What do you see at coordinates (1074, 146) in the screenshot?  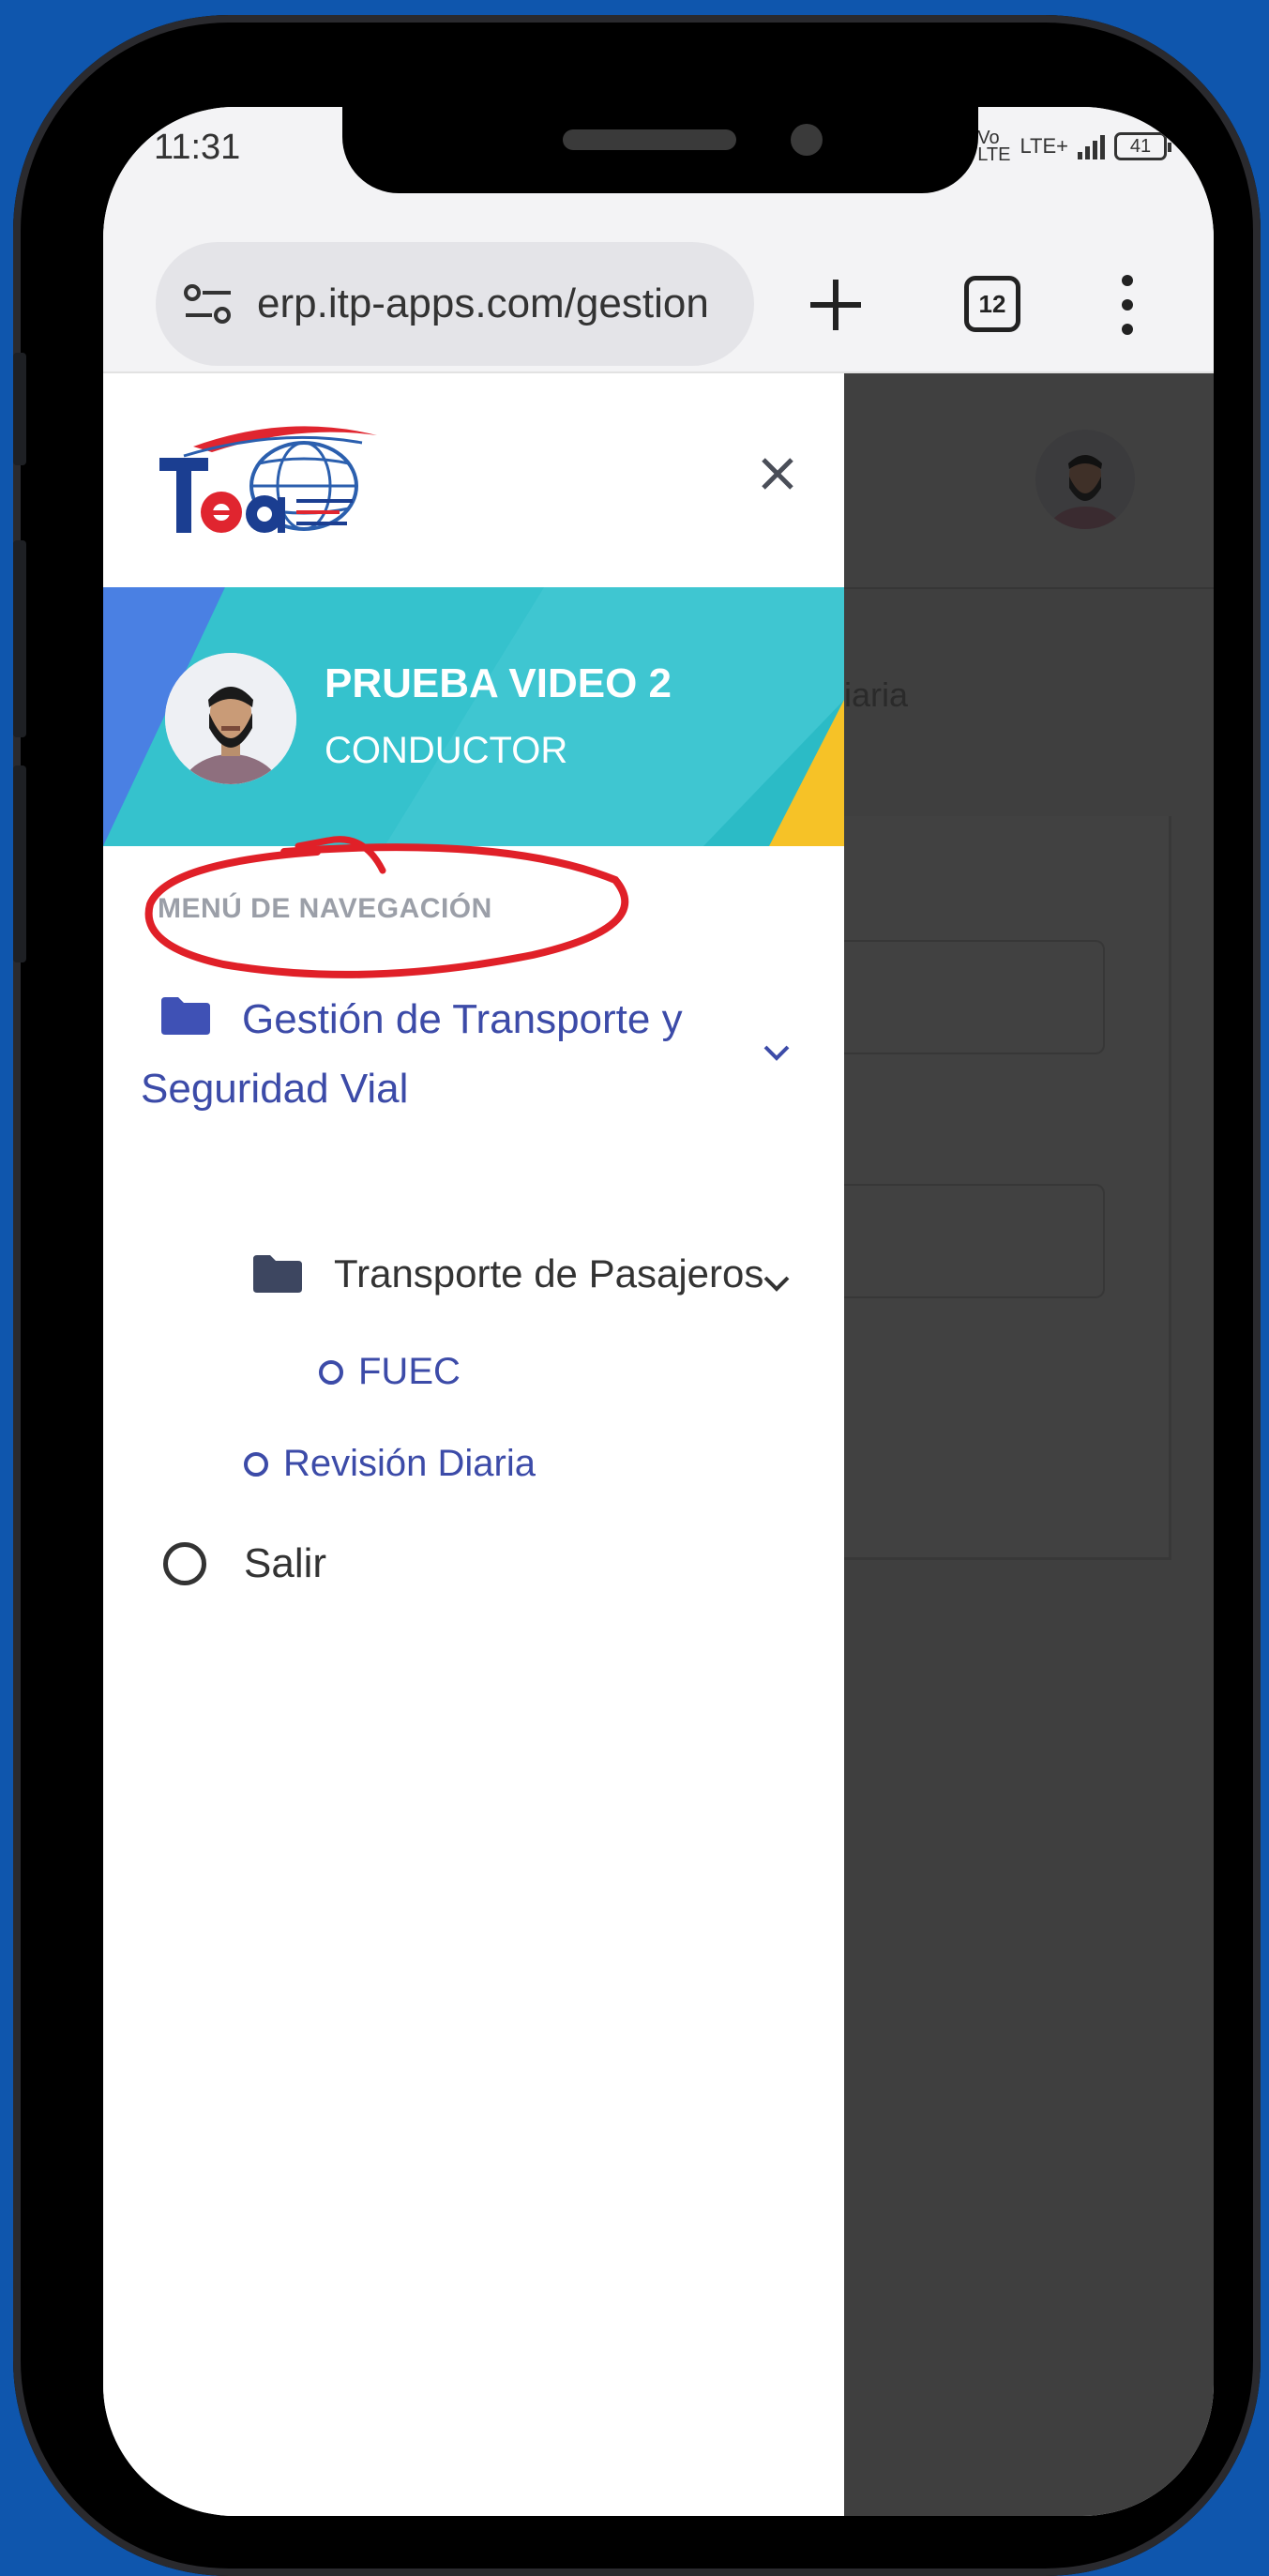 I see `system-icons: Vo LTE LTE+ 41` at bounding box center [1074, 146].